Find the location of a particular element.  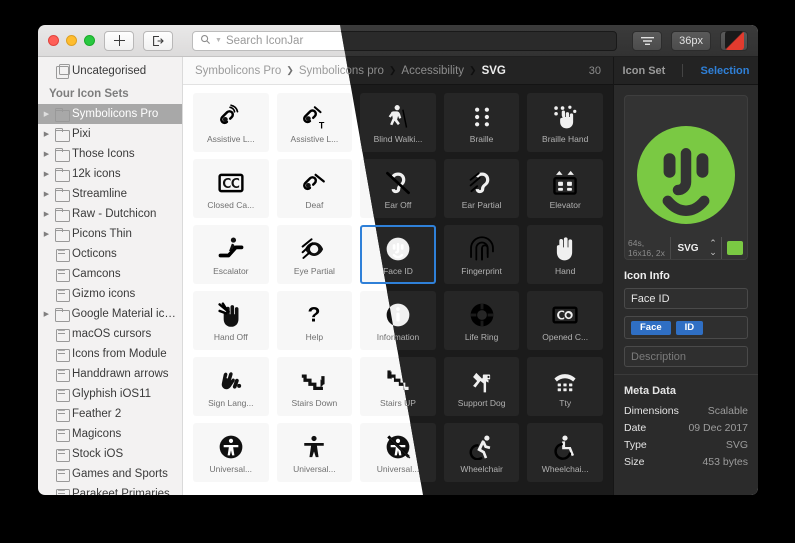

icon-info-title: Icon Info is located at coordinates (647, 276).